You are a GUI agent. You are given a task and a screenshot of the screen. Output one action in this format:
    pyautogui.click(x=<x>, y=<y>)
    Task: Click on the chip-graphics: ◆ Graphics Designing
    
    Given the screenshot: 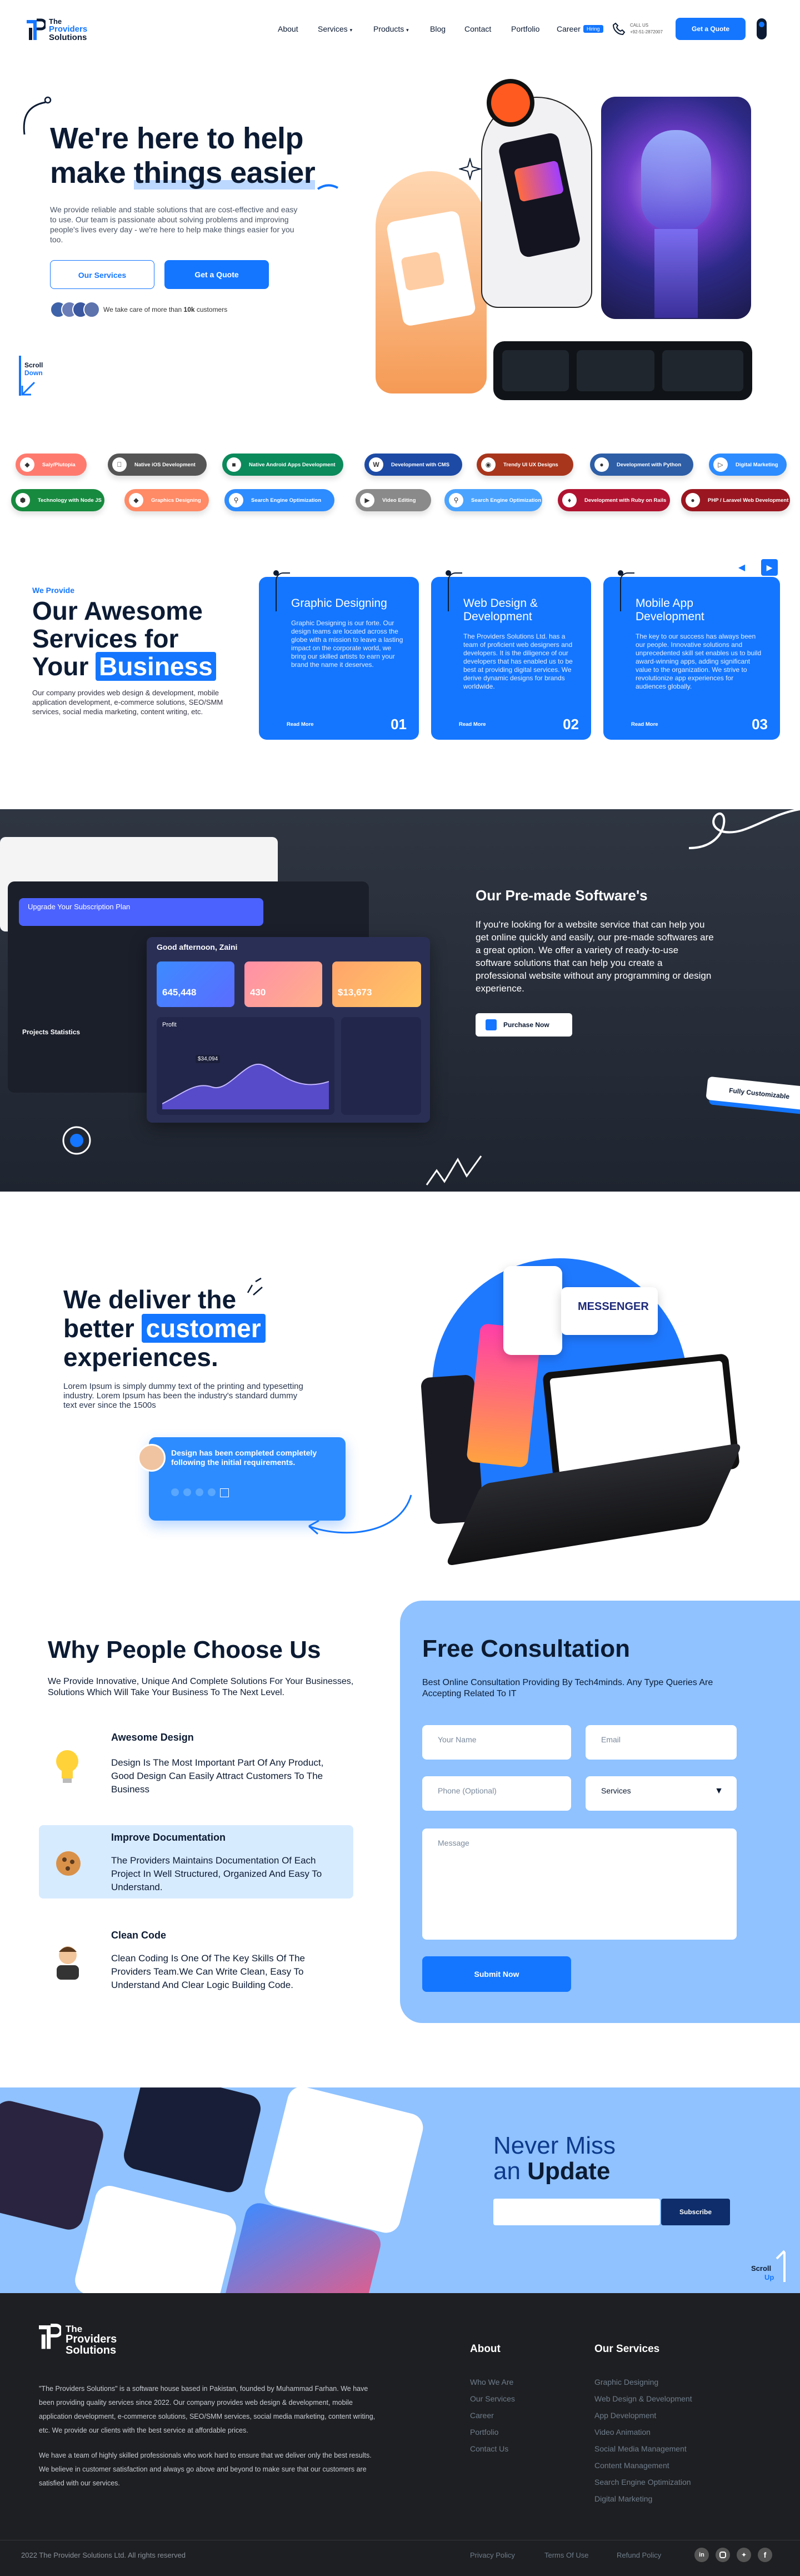 What is the action you would take?
    pyautogui.click(x=166, y=500)
    